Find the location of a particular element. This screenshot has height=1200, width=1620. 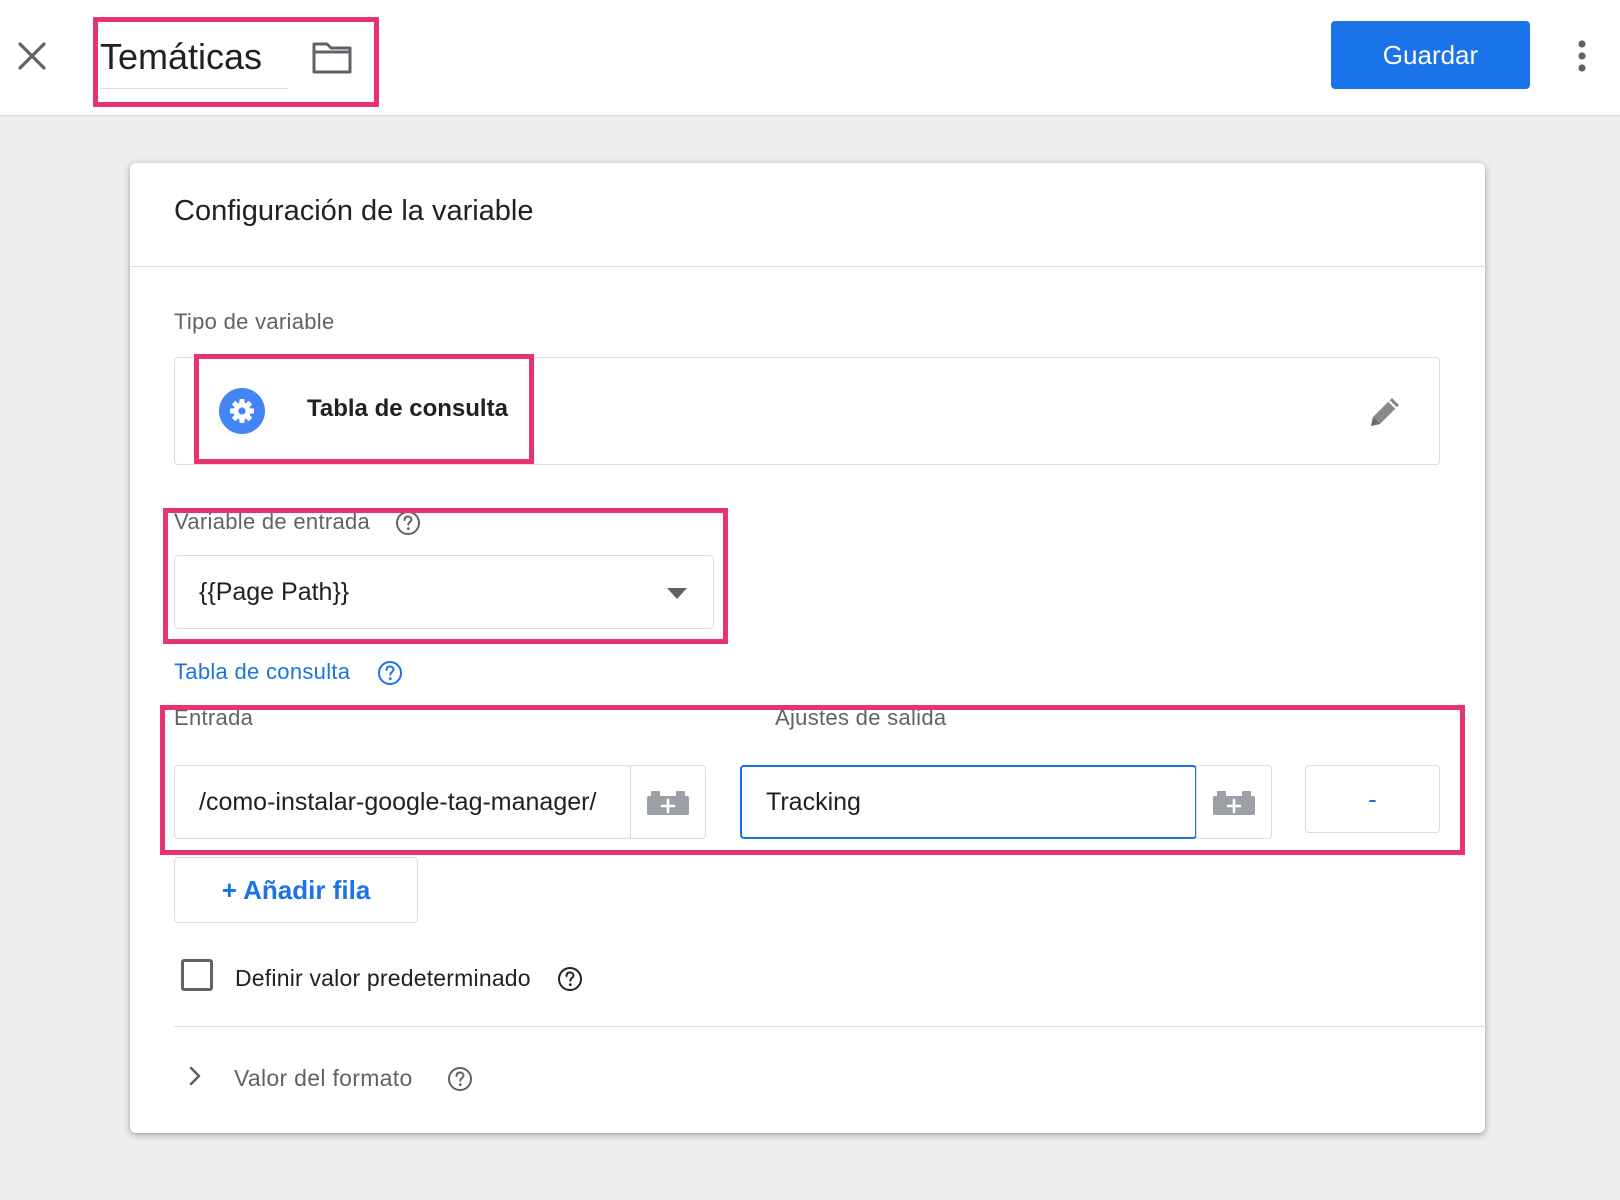

gear-icon is located at coordinates (242, 411).